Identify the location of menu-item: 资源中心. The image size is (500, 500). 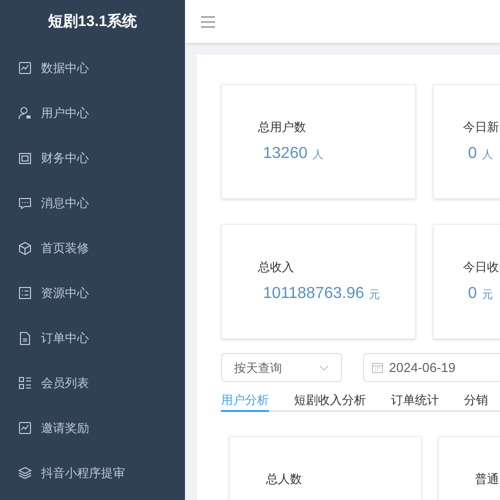
(65, 293).